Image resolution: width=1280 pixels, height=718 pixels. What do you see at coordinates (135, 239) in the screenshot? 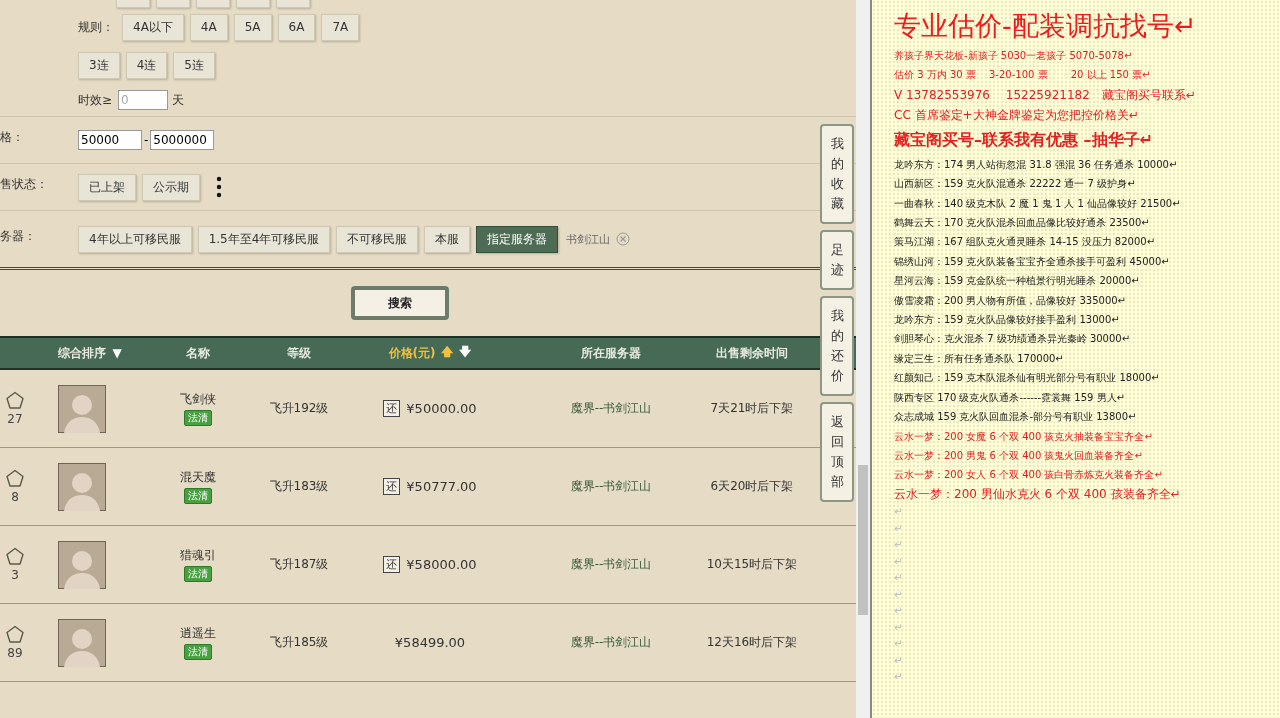
I see `server-option-button: 4年以上可移民服` at bounding box center [135, 239].